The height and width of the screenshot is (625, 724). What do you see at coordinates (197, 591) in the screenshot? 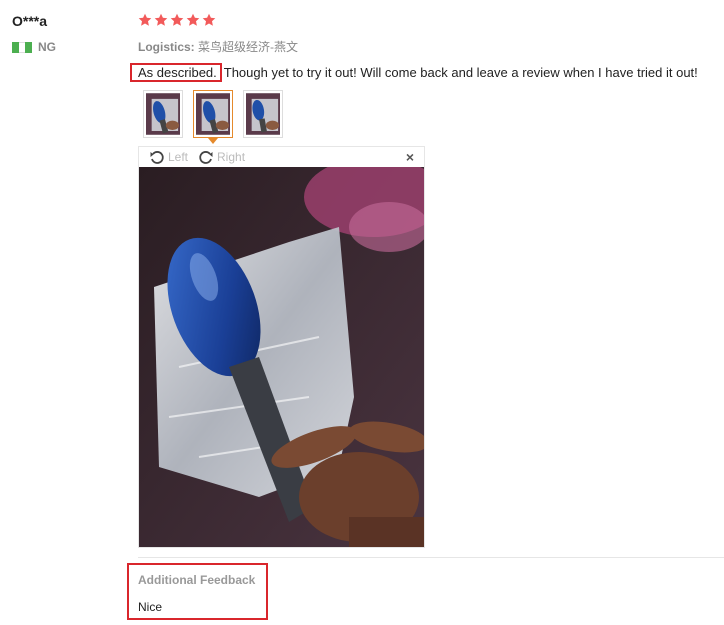
I see `additional-feedback: Additional Feedback Nice` at bounding box center [197, 591].